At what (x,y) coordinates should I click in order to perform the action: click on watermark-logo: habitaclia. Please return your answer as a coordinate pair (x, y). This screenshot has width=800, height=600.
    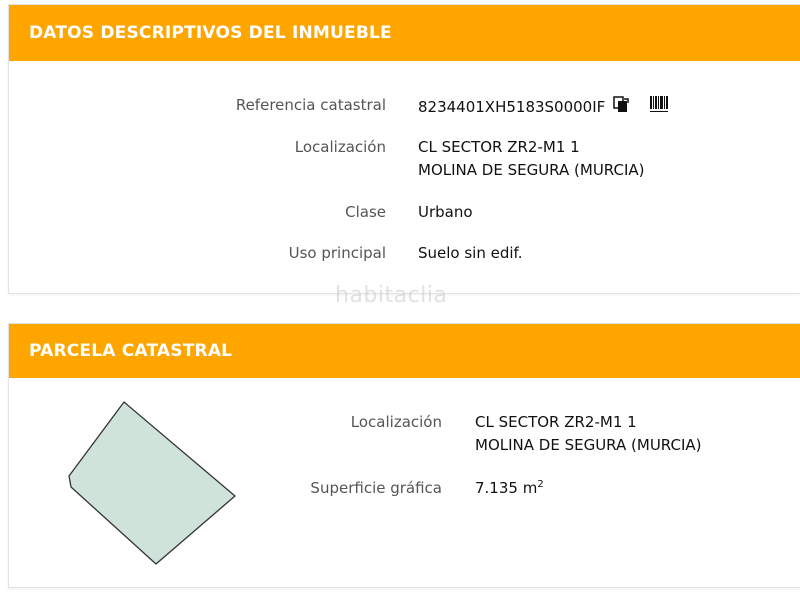
    Looking at the image, I should click on (391, 295).